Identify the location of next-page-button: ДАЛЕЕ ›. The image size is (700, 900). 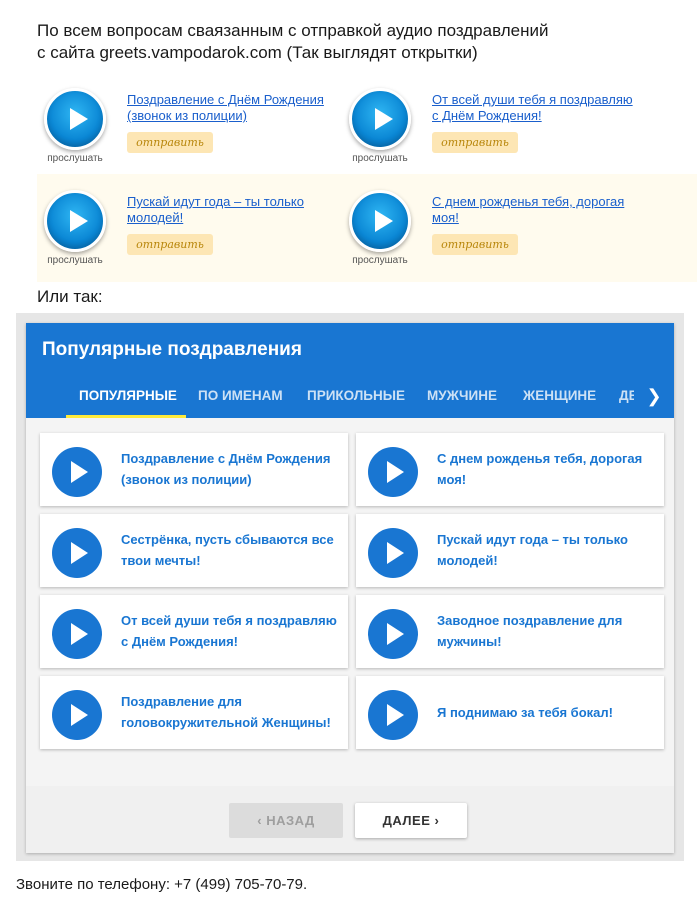
(411, 820).